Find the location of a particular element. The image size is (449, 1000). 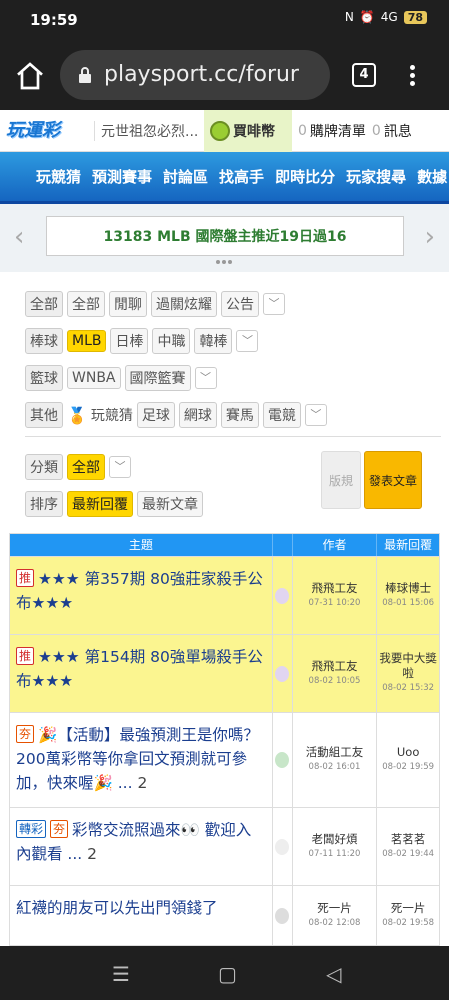

reply-cell: 茗茗茗 08-02 19:44 is located at coordinates (408, 846).